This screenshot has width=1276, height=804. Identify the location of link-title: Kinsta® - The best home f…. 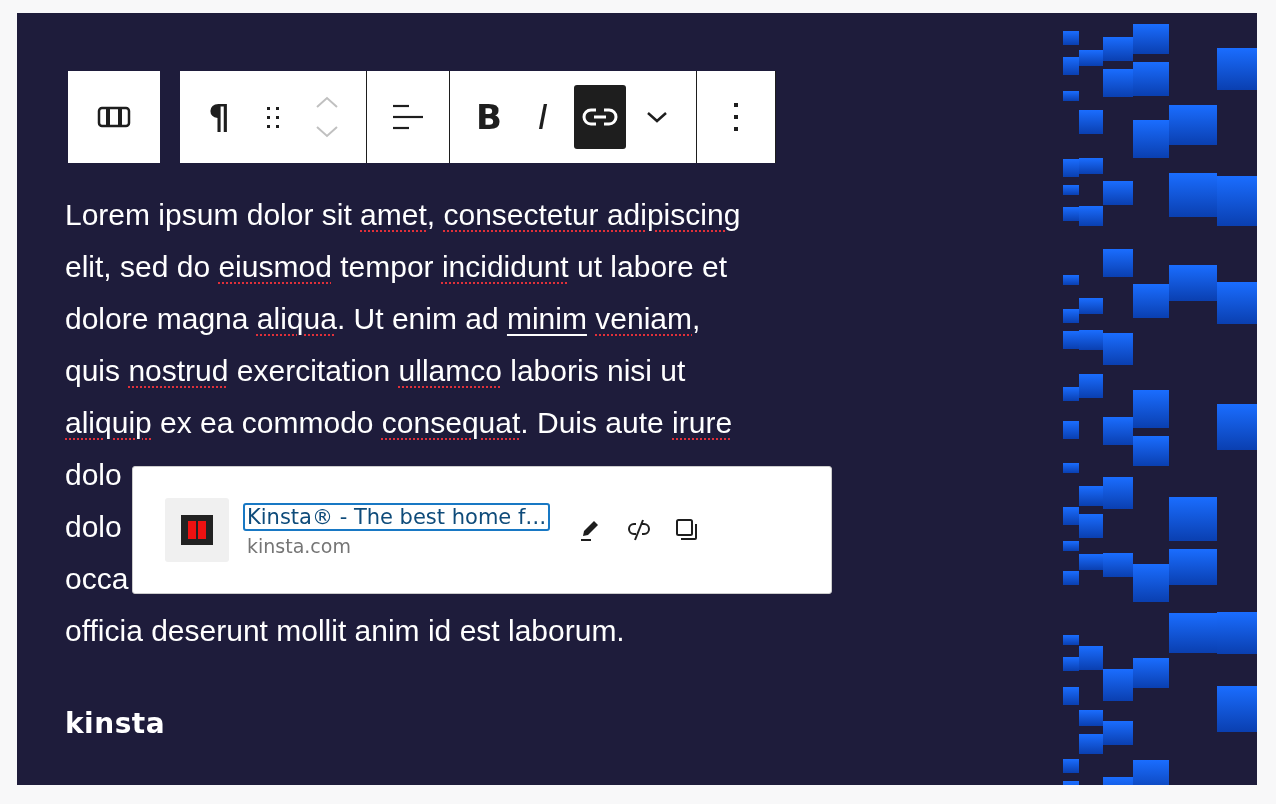
(397, 517).